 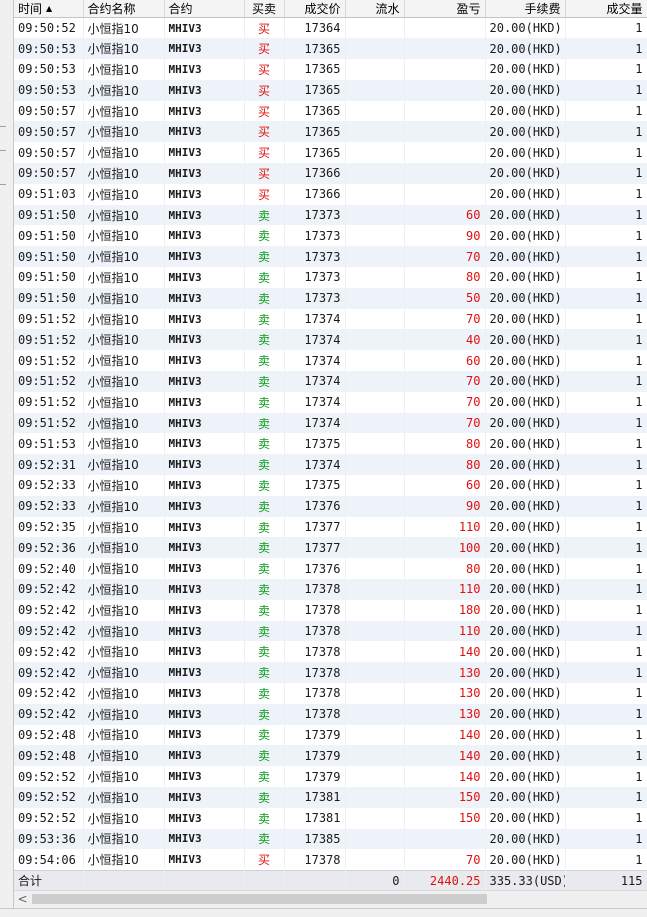 What do you see at coordinates (204, 9) in the screenshot?
I see `column-header-code: 合约` at bounding box center [204, 9].